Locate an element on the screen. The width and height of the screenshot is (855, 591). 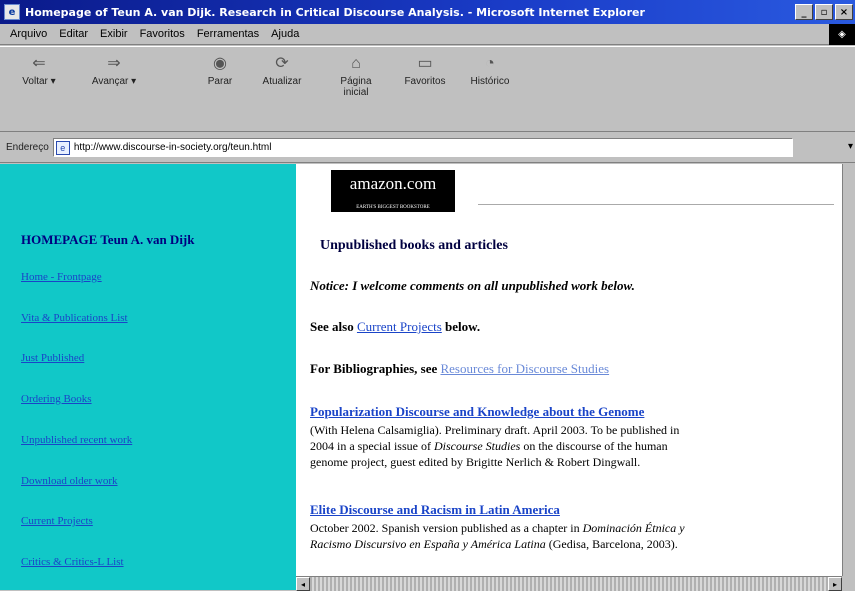
minimize-button: _ is located at coordinates (804, 12).